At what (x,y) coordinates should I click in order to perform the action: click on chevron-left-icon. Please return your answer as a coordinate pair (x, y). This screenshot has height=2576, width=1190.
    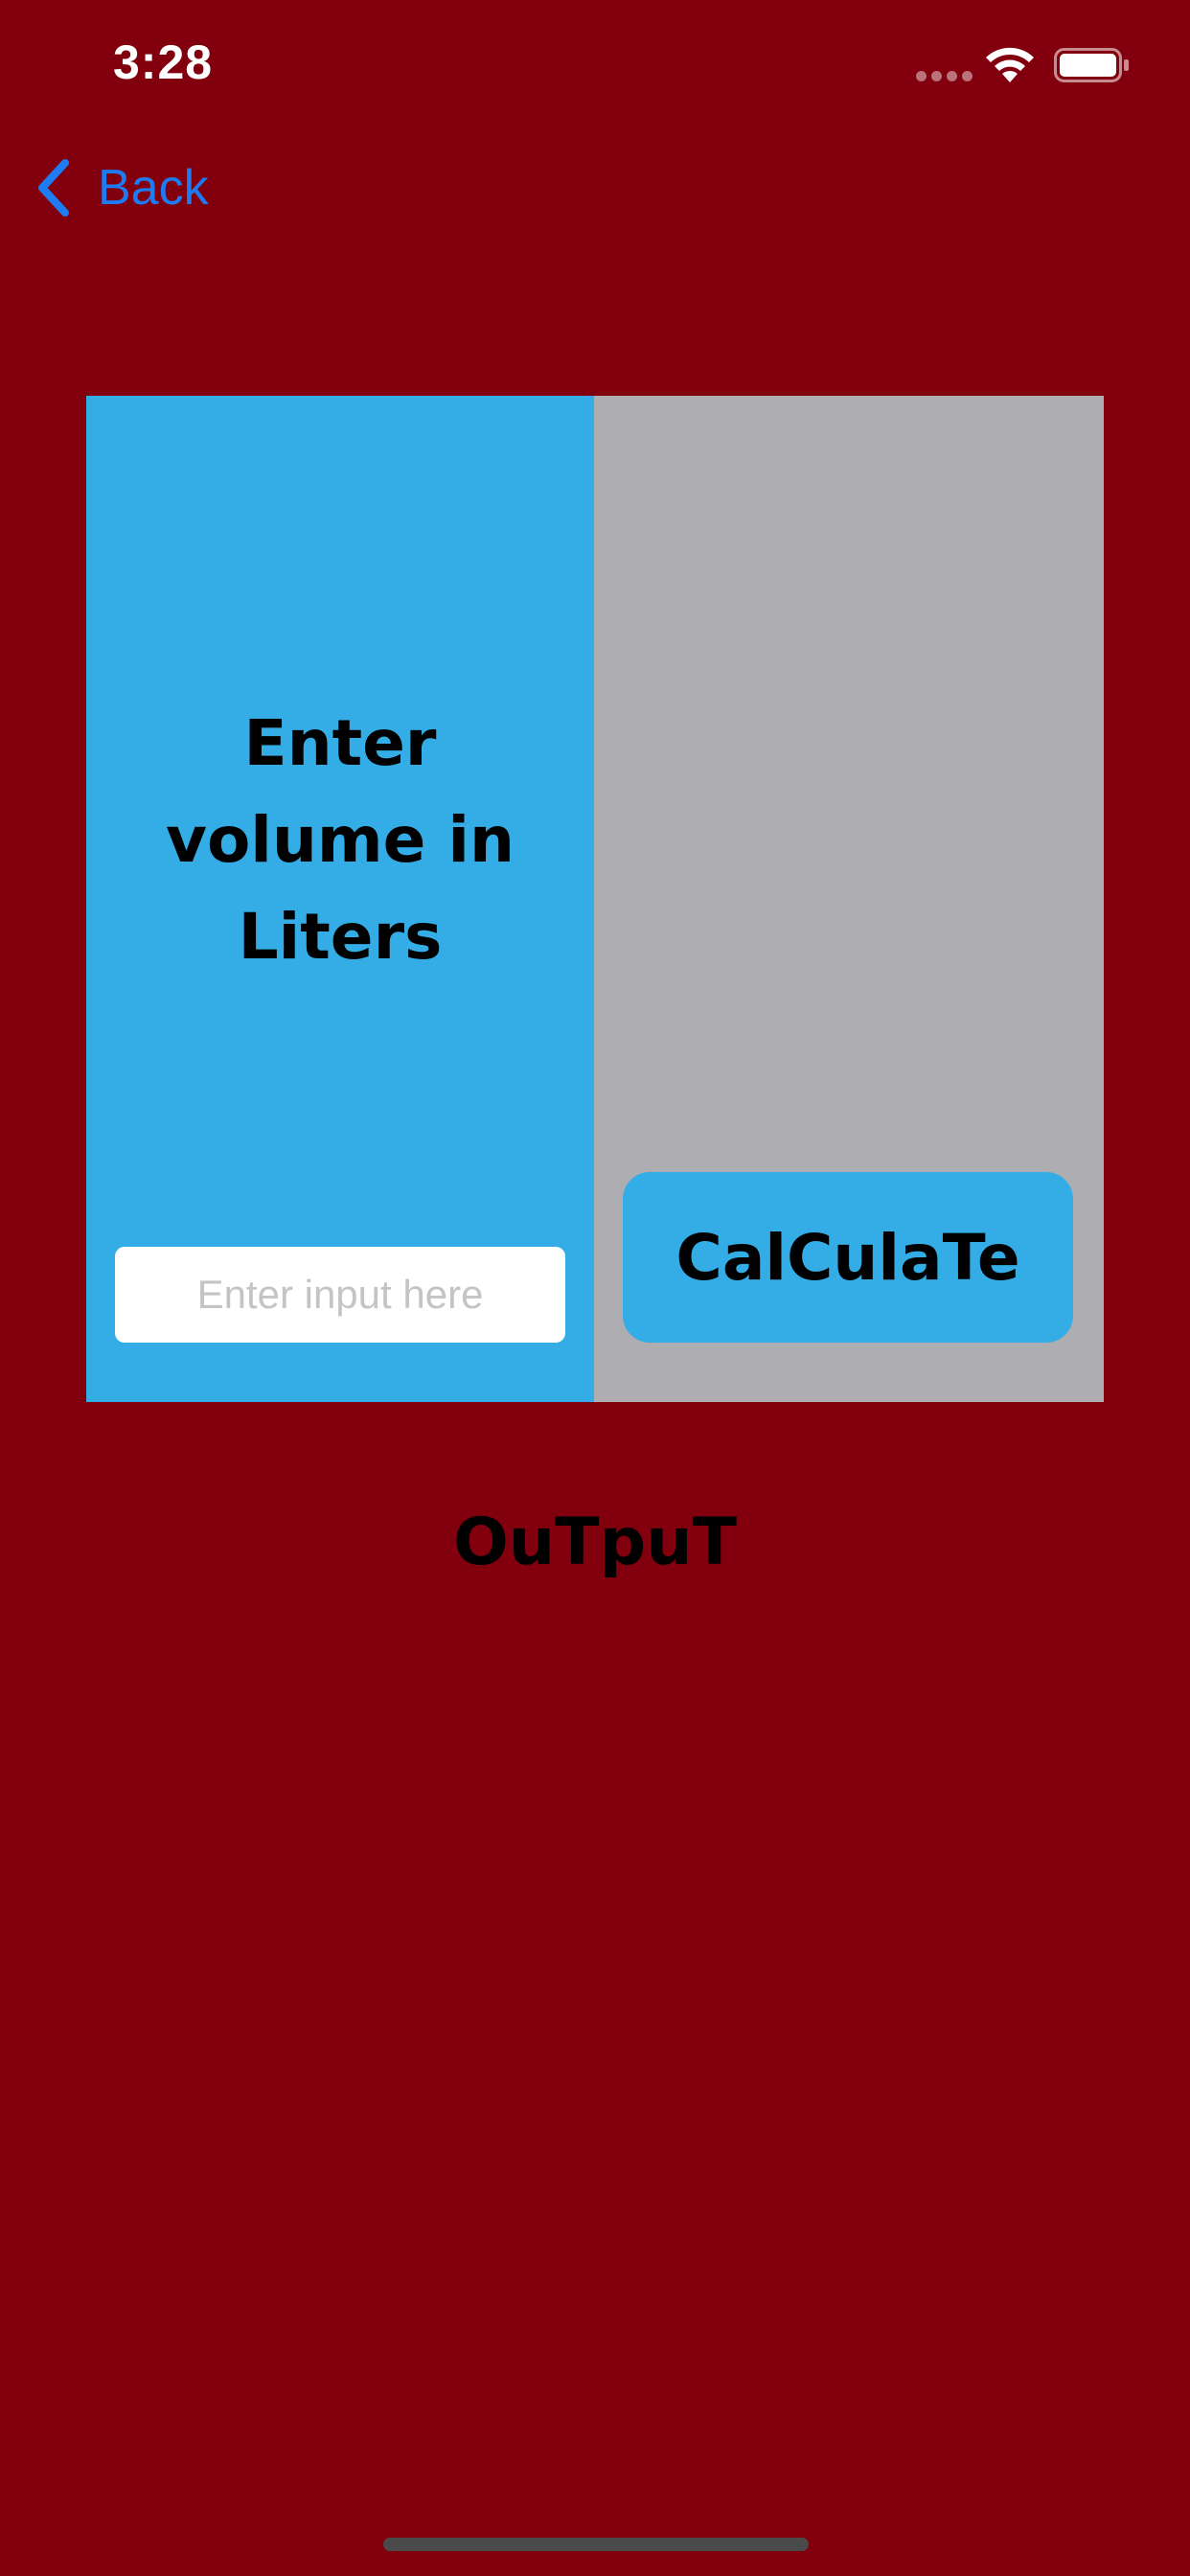
    Looking at the image, I should click on (54, 188).